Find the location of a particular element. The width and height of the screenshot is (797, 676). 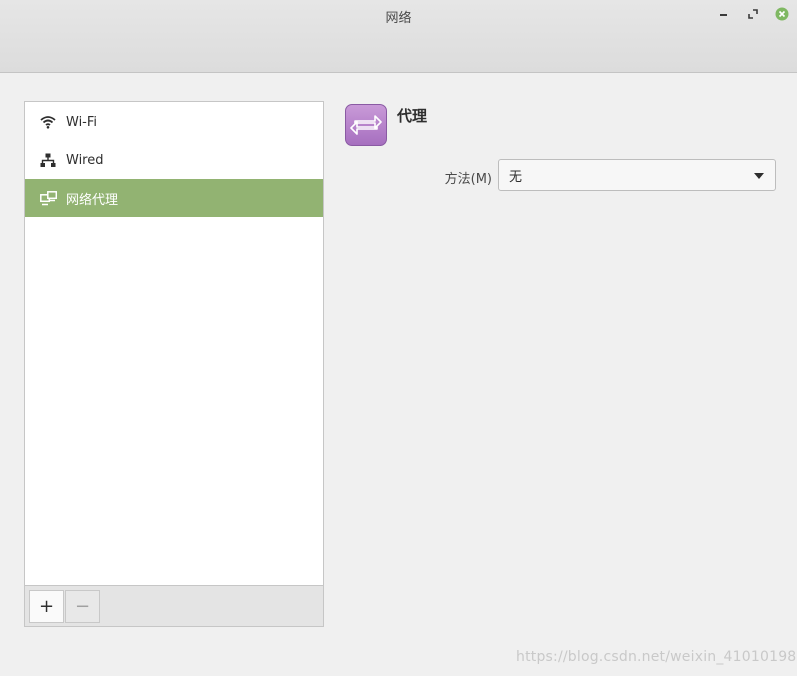

maximize-button is located at coordinates (753, 14).